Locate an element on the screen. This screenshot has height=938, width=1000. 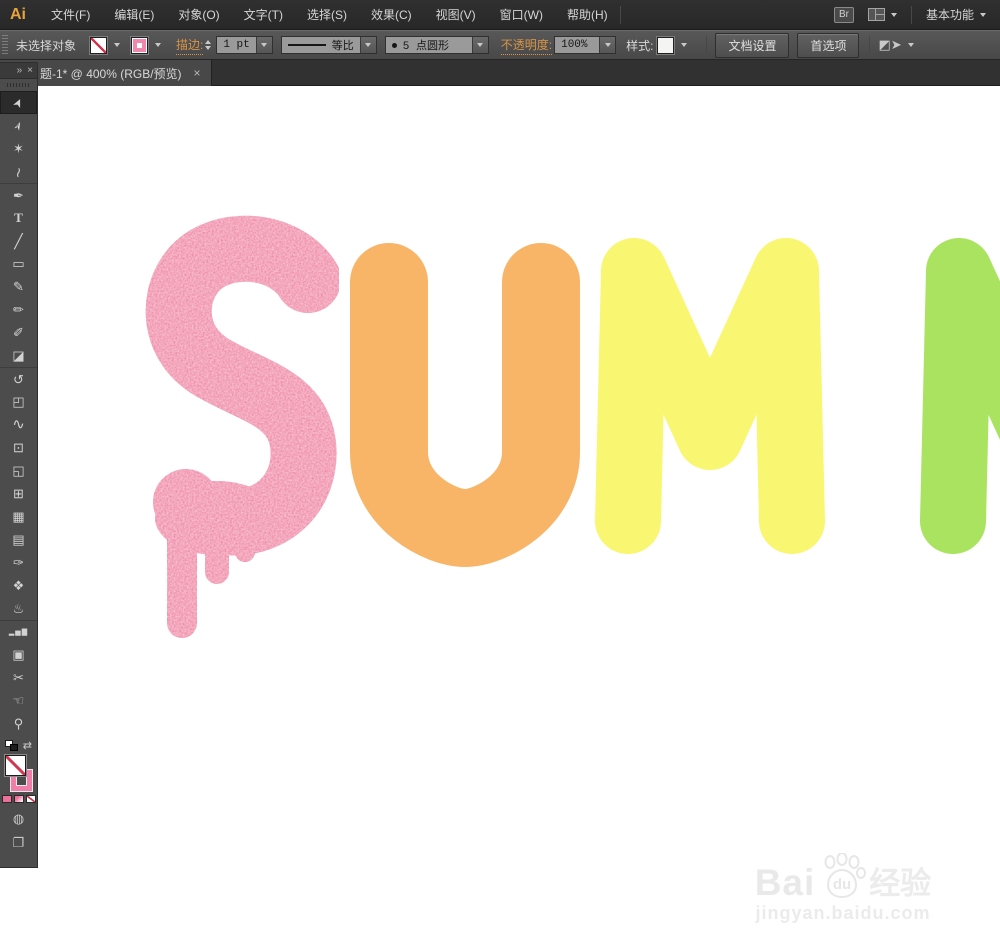
stroke-width-value: 1 pt is located at coordinates (236, 45).